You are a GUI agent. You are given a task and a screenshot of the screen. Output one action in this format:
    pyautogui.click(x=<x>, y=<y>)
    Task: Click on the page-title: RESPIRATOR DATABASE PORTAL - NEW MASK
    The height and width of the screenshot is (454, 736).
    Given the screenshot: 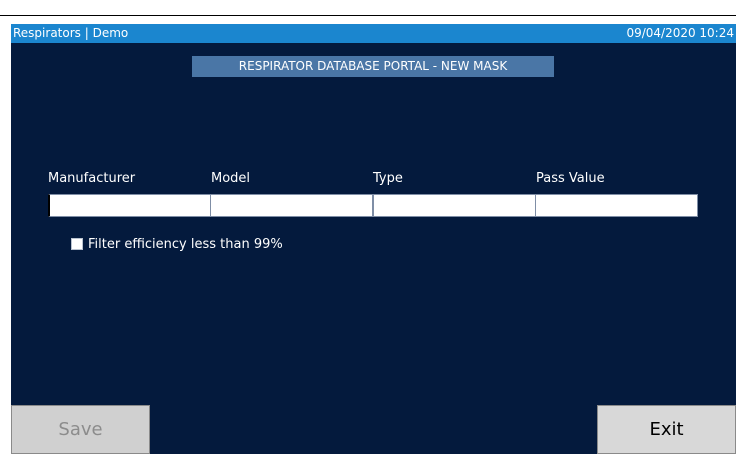 What is the action you would take?
    pyautogui.click(x=373, y=66)
    